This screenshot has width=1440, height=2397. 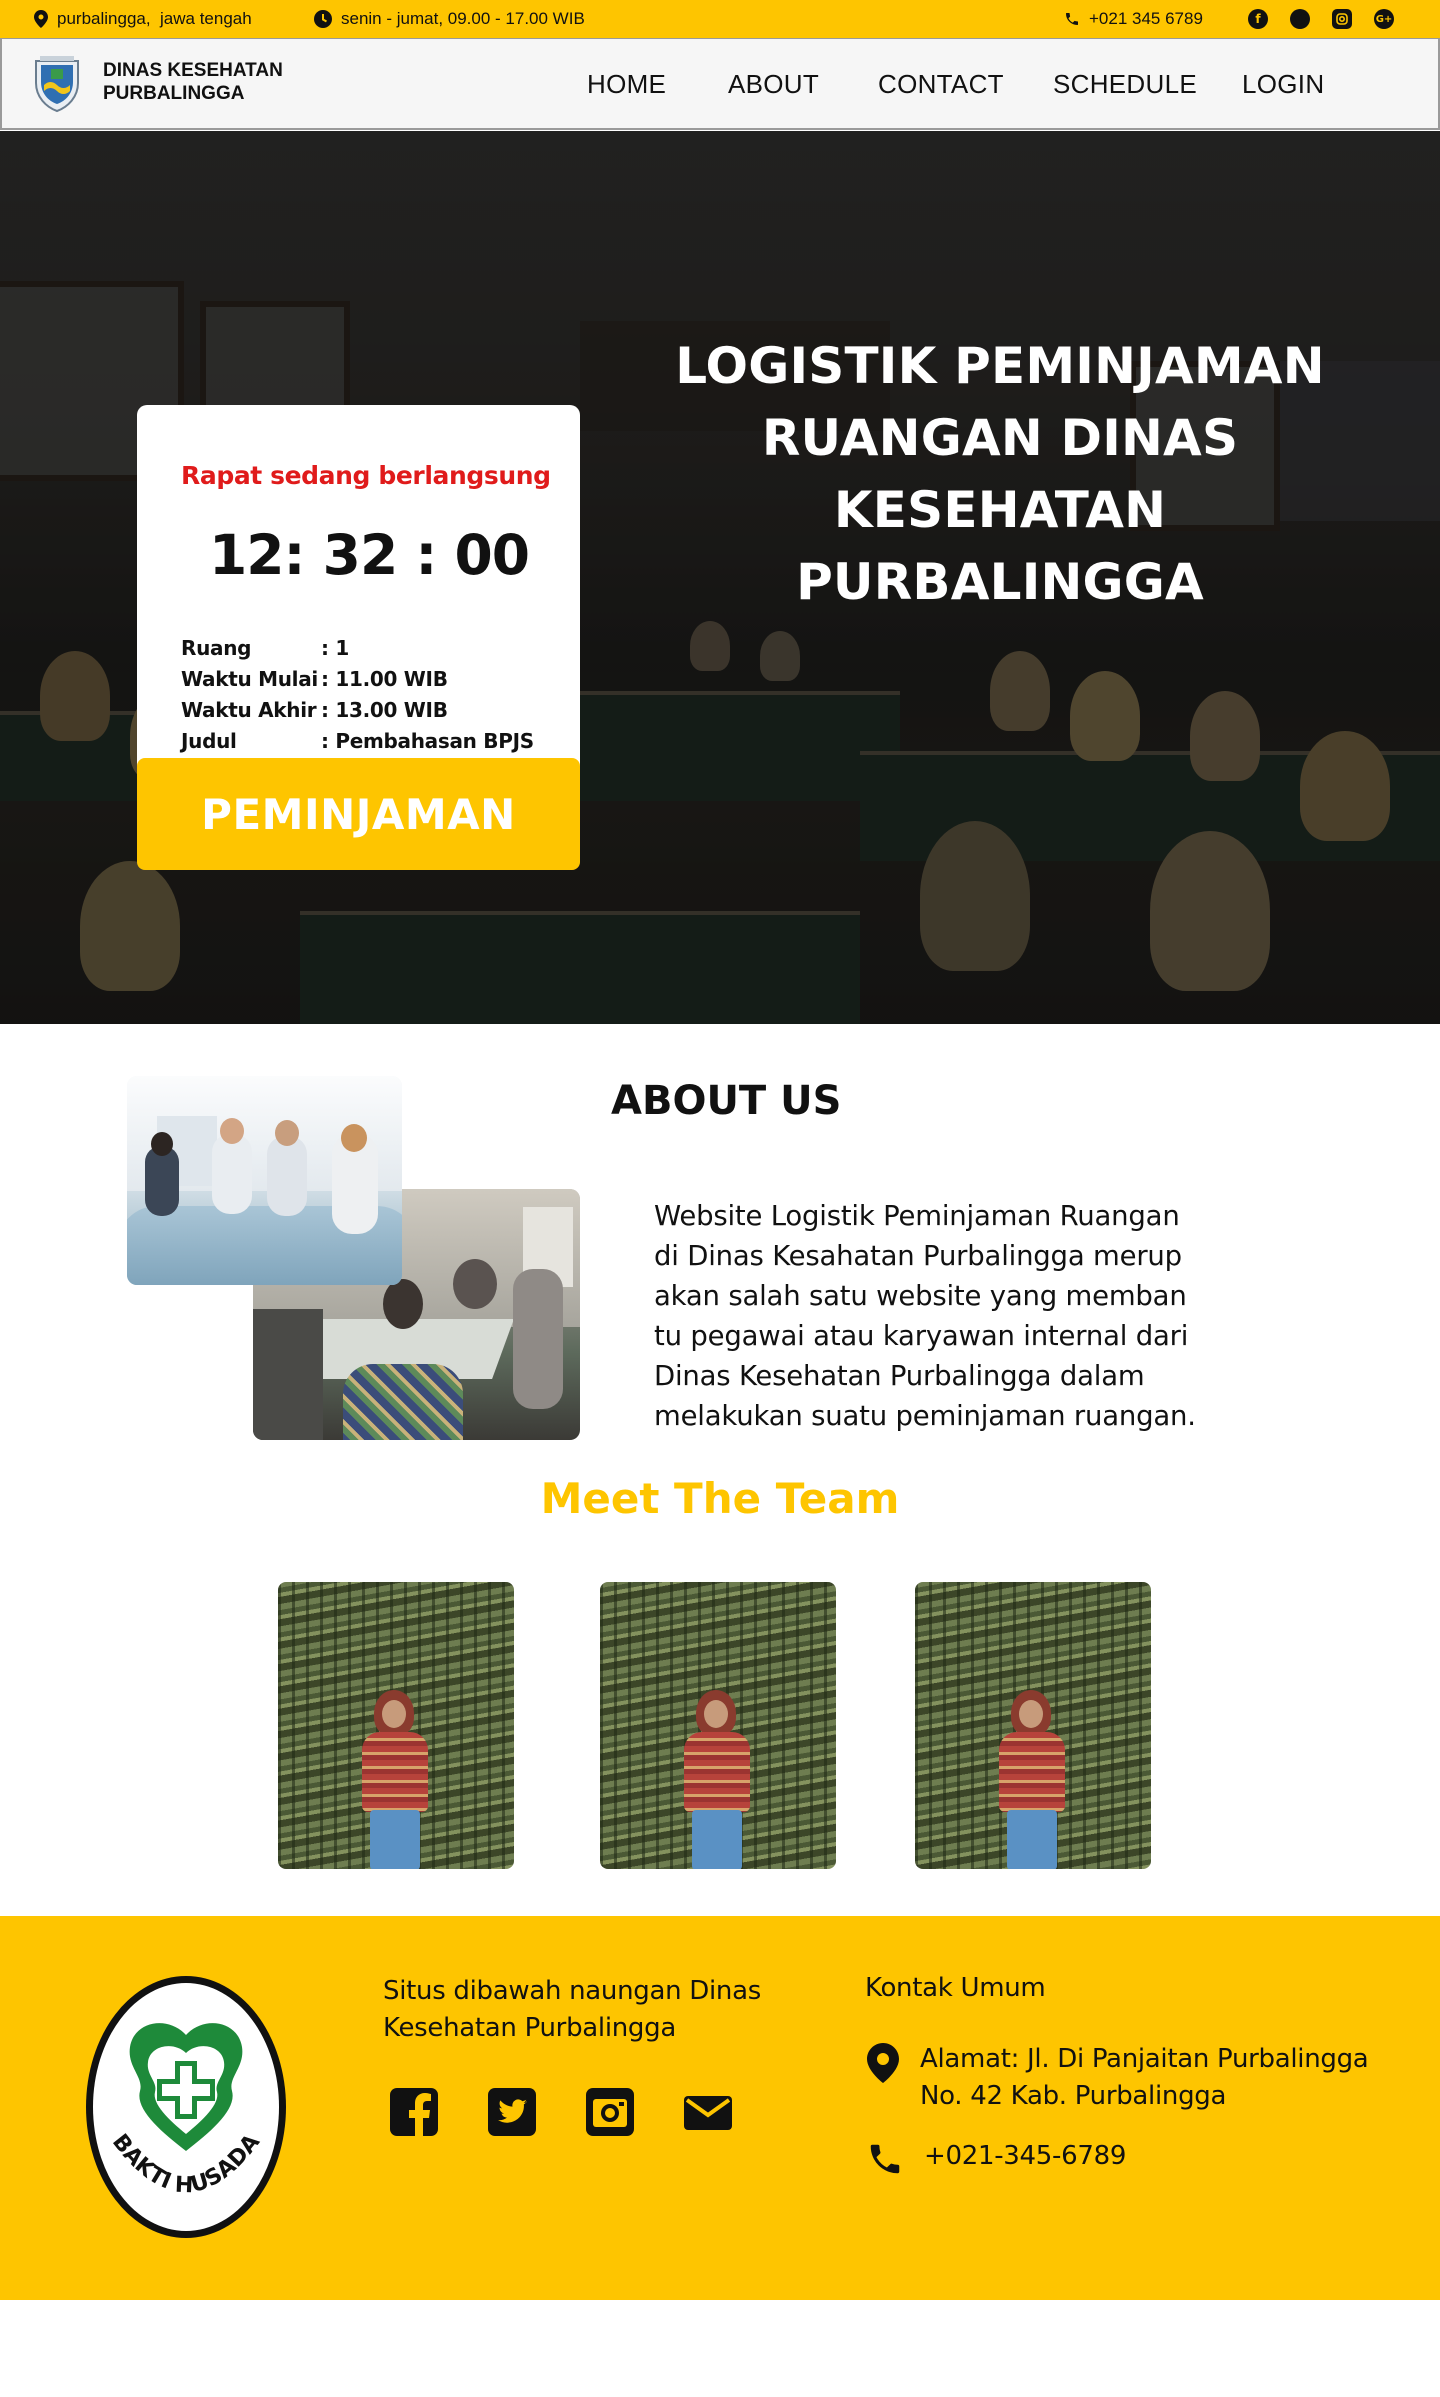 I want to click on contact-title: Kontak Umum, so click(x=955, y=1988).